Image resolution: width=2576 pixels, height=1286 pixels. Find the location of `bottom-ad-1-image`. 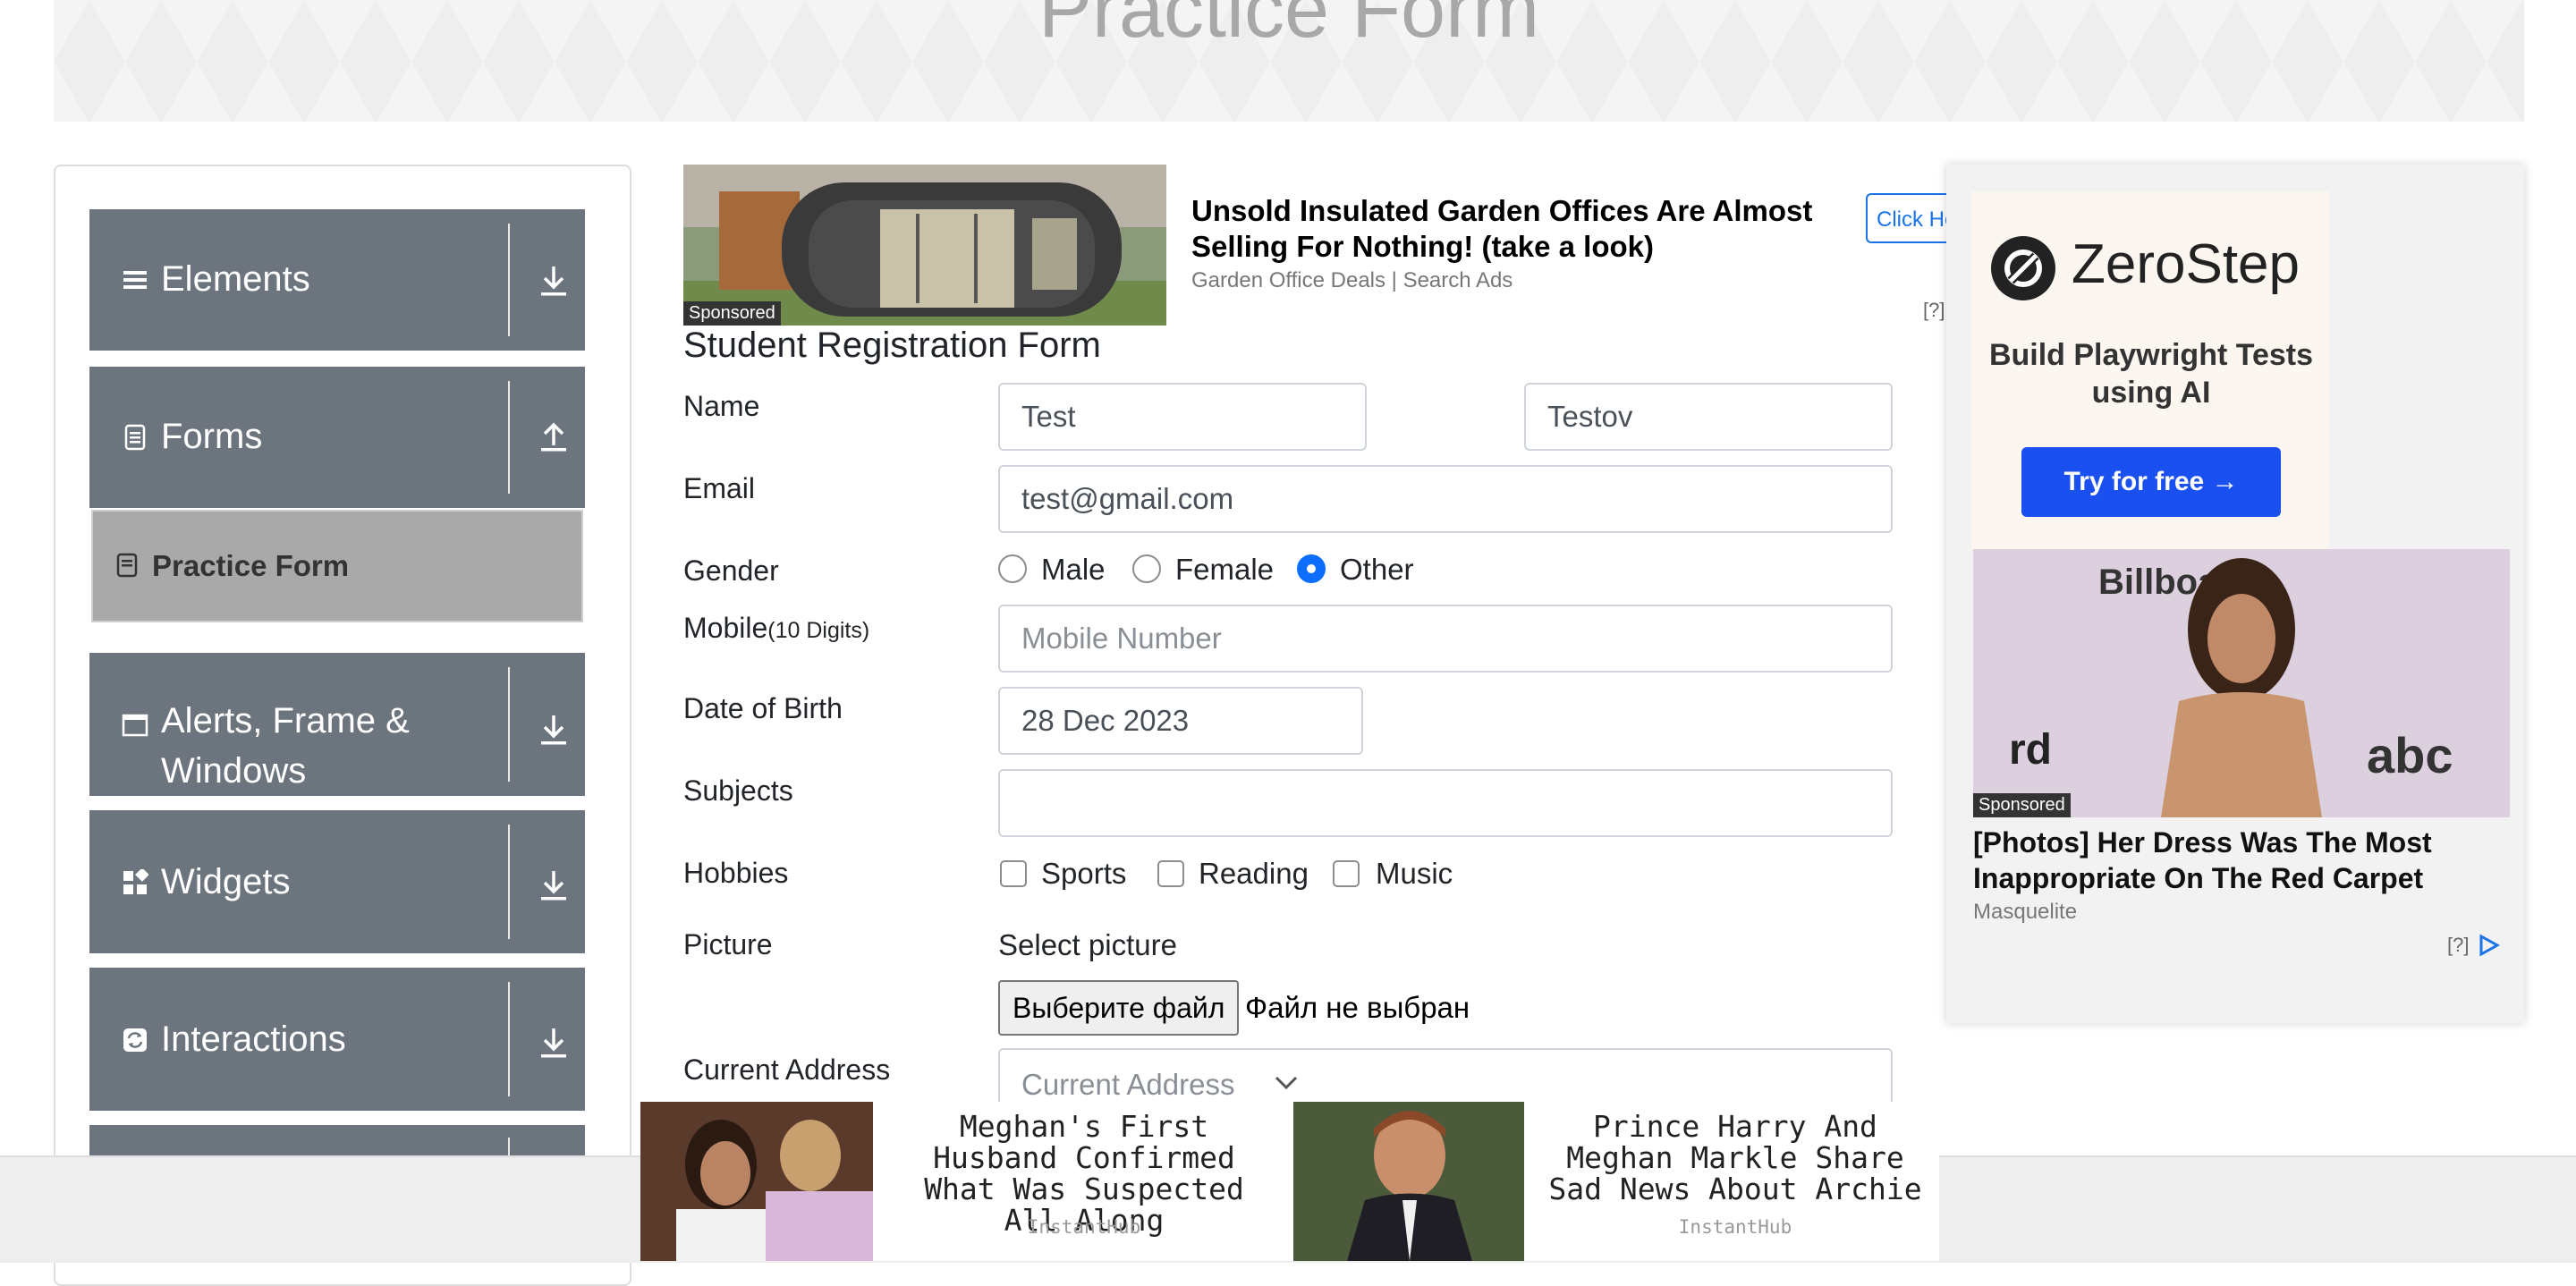

bottom-ad-1-image is located at coordinates (756, 1181).